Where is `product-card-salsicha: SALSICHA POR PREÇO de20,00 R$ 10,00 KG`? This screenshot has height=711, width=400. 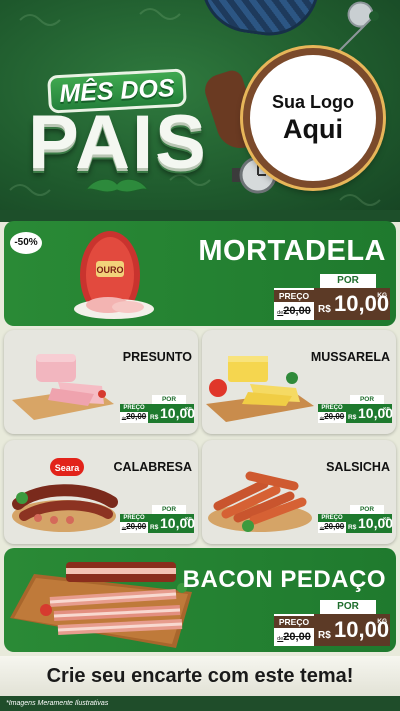 product-card-salsicha: SALSICHA POR PREÇO de20,00 R$ 10,00 KG is located at coordinates (299, 492).